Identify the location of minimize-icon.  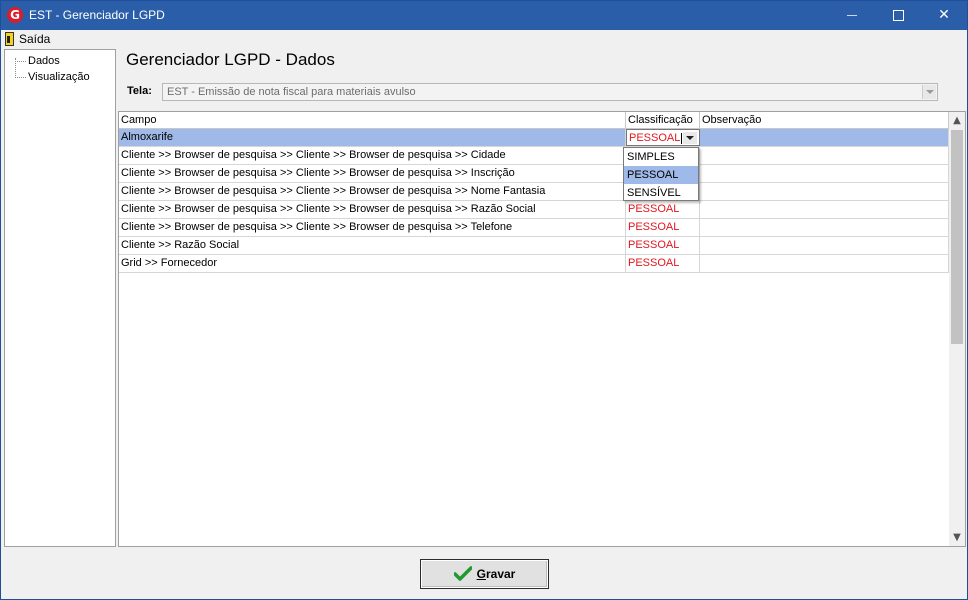
(852, 15).